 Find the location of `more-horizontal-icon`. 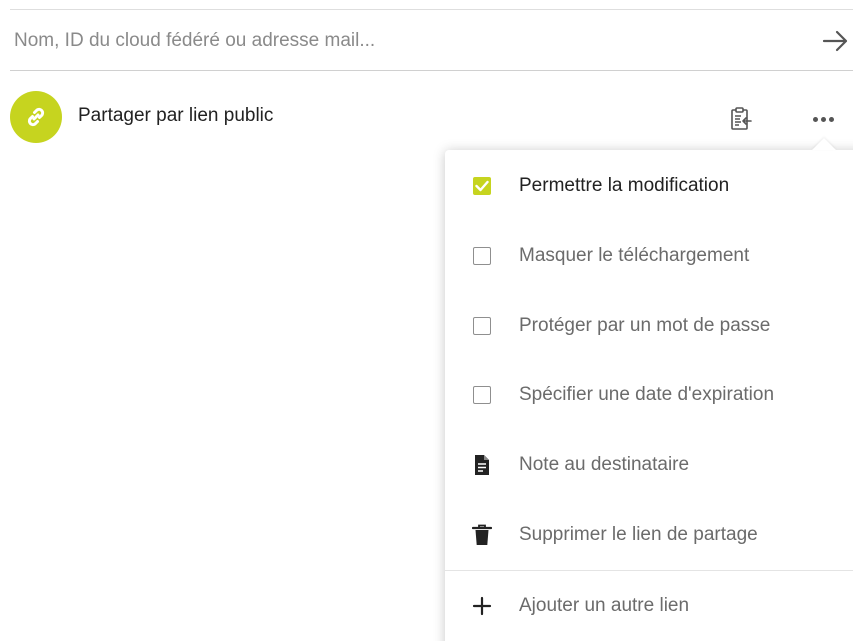

more-horizontal-icon is located at coordinates (823, 119).